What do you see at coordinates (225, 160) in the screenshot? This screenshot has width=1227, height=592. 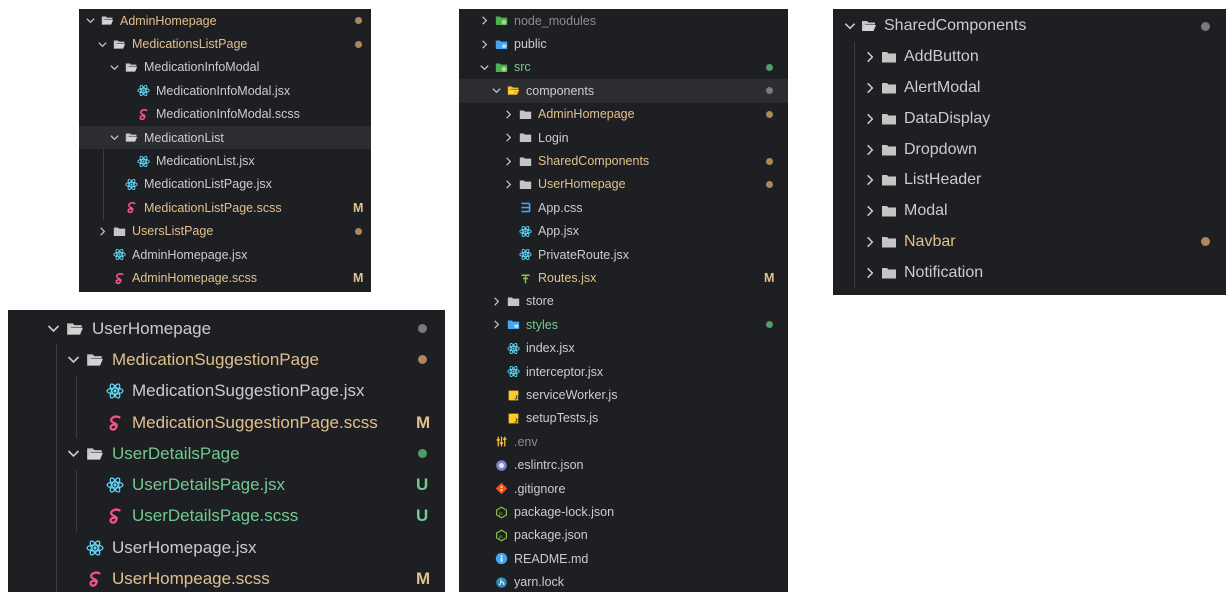 I see `tree-item-medicationlist-jsx: MedicationList.jsx` at bounding box center [225, 160].